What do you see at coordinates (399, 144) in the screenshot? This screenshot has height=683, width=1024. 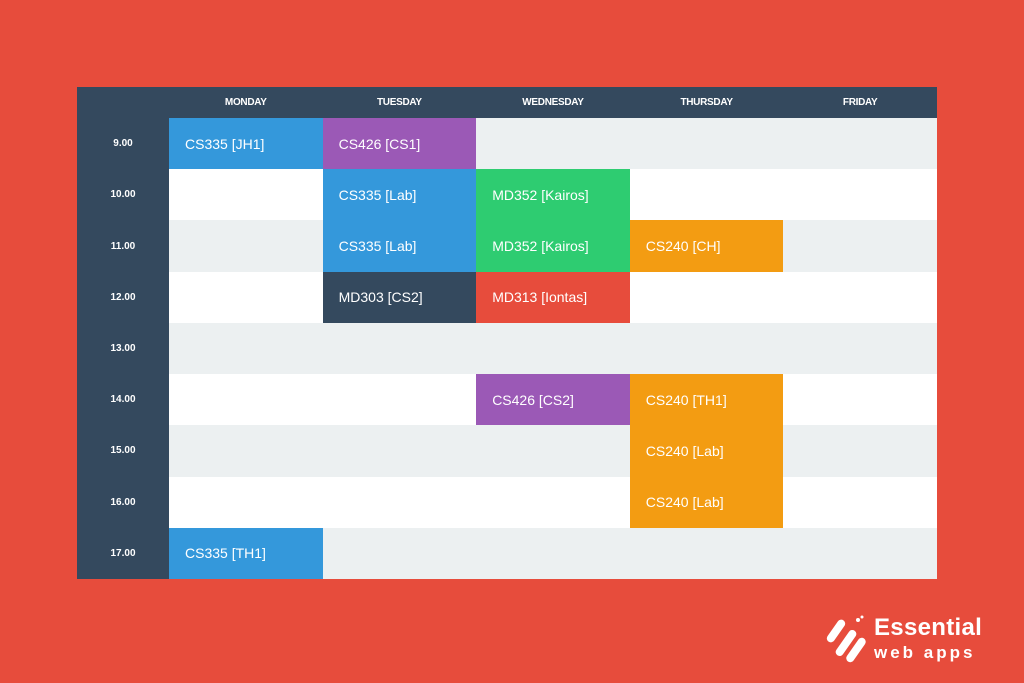 I see `class-session: CS426 [CS1]` at bounding box center [399, 144].